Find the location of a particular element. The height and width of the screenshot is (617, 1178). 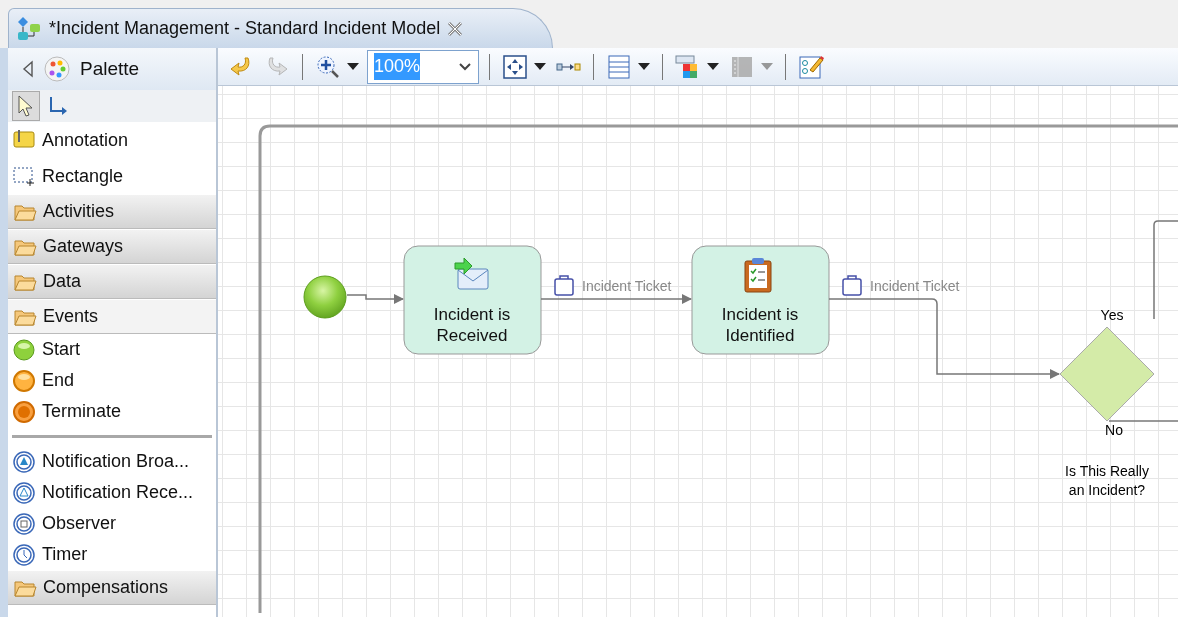

end-event-icon is located at coordinates (24, 380).